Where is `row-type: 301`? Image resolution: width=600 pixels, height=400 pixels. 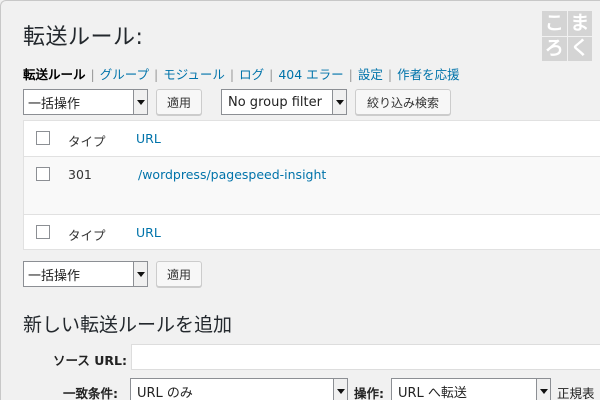 row-type: 301 is located at coordinates (80, 174).